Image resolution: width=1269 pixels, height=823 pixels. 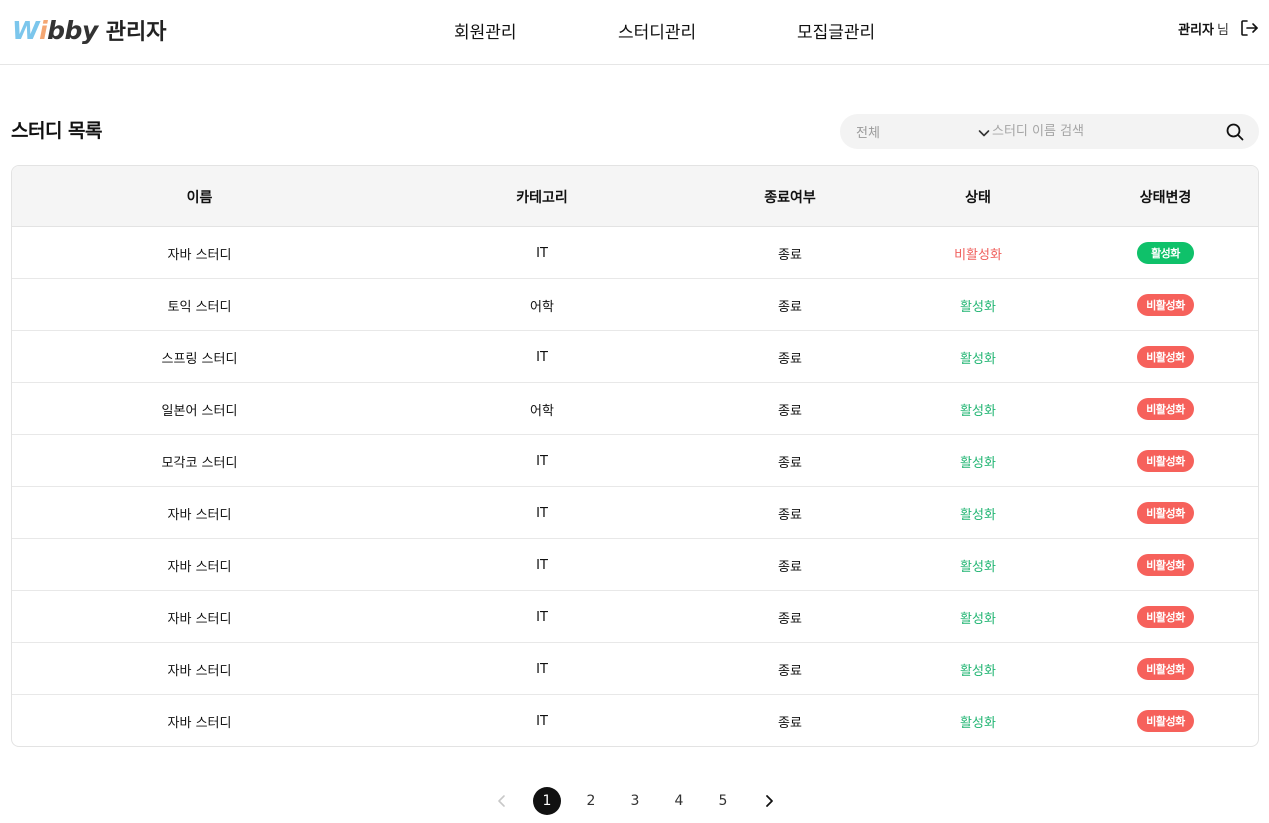 What do you see at coordinates (769, 801) in the screenshot?
I see `chevron-right-icon` at bounding box center [769, 801].